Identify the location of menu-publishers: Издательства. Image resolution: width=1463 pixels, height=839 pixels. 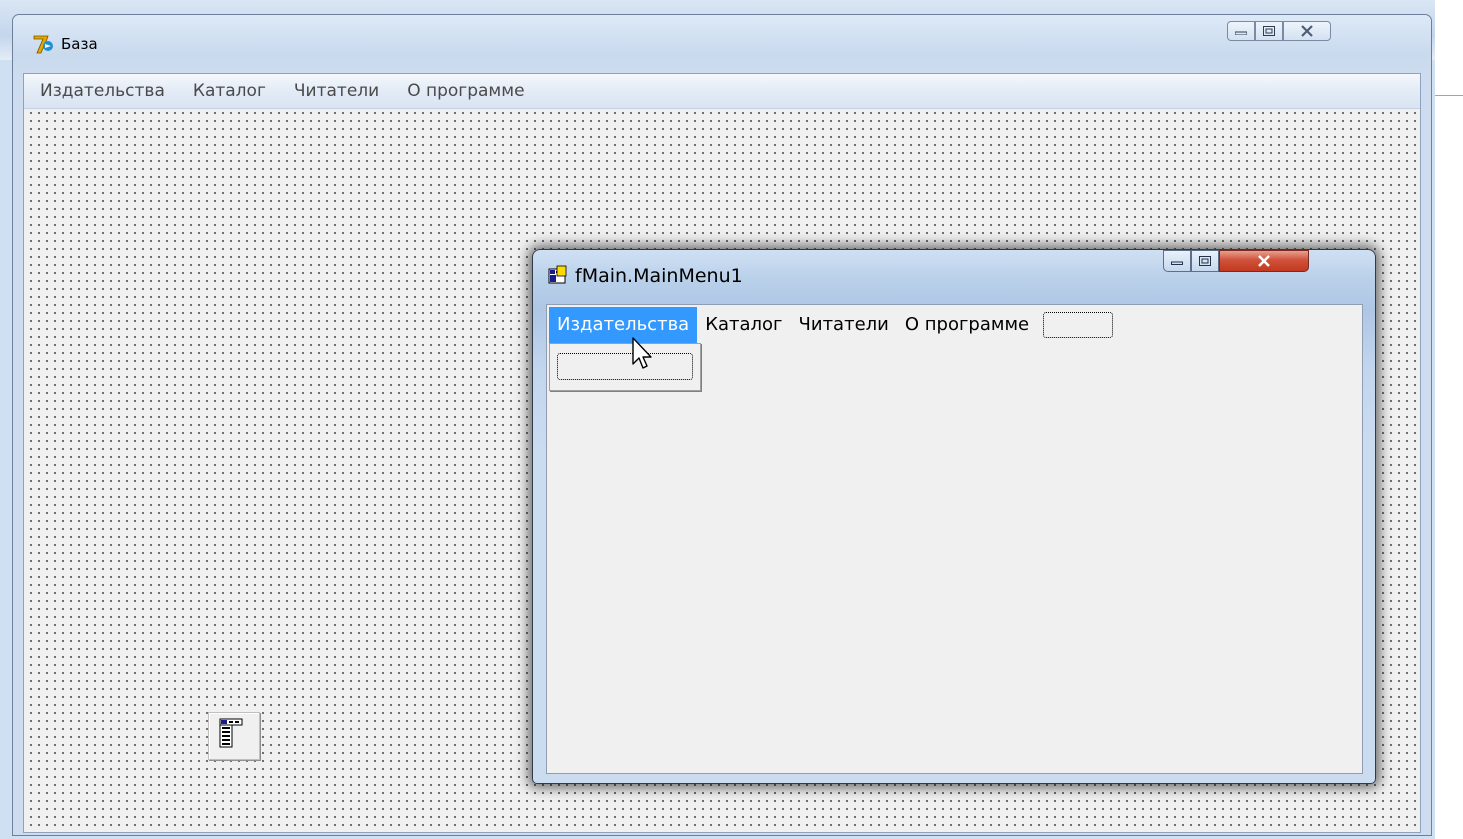
(101, 91).